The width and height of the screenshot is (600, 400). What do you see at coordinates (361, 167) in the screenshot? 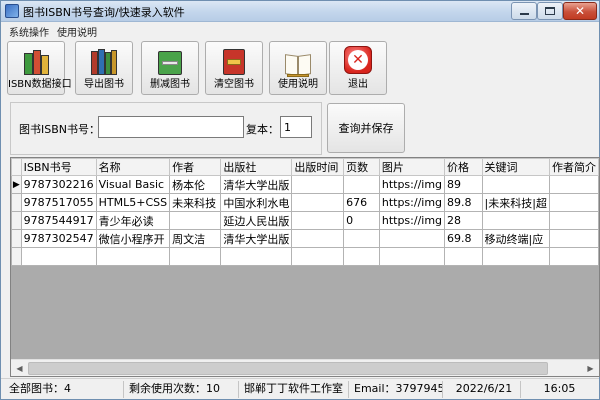
I see `column-header: 页数` at bounding box center [361, 167].